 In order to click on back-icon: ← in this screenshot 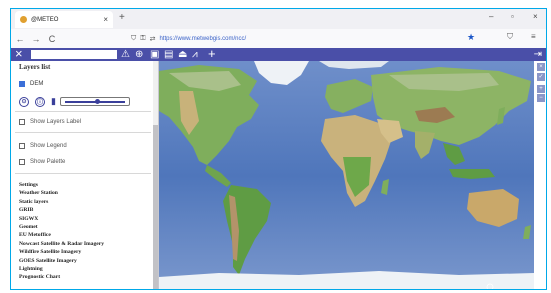, I will do `click(20, 39)`.